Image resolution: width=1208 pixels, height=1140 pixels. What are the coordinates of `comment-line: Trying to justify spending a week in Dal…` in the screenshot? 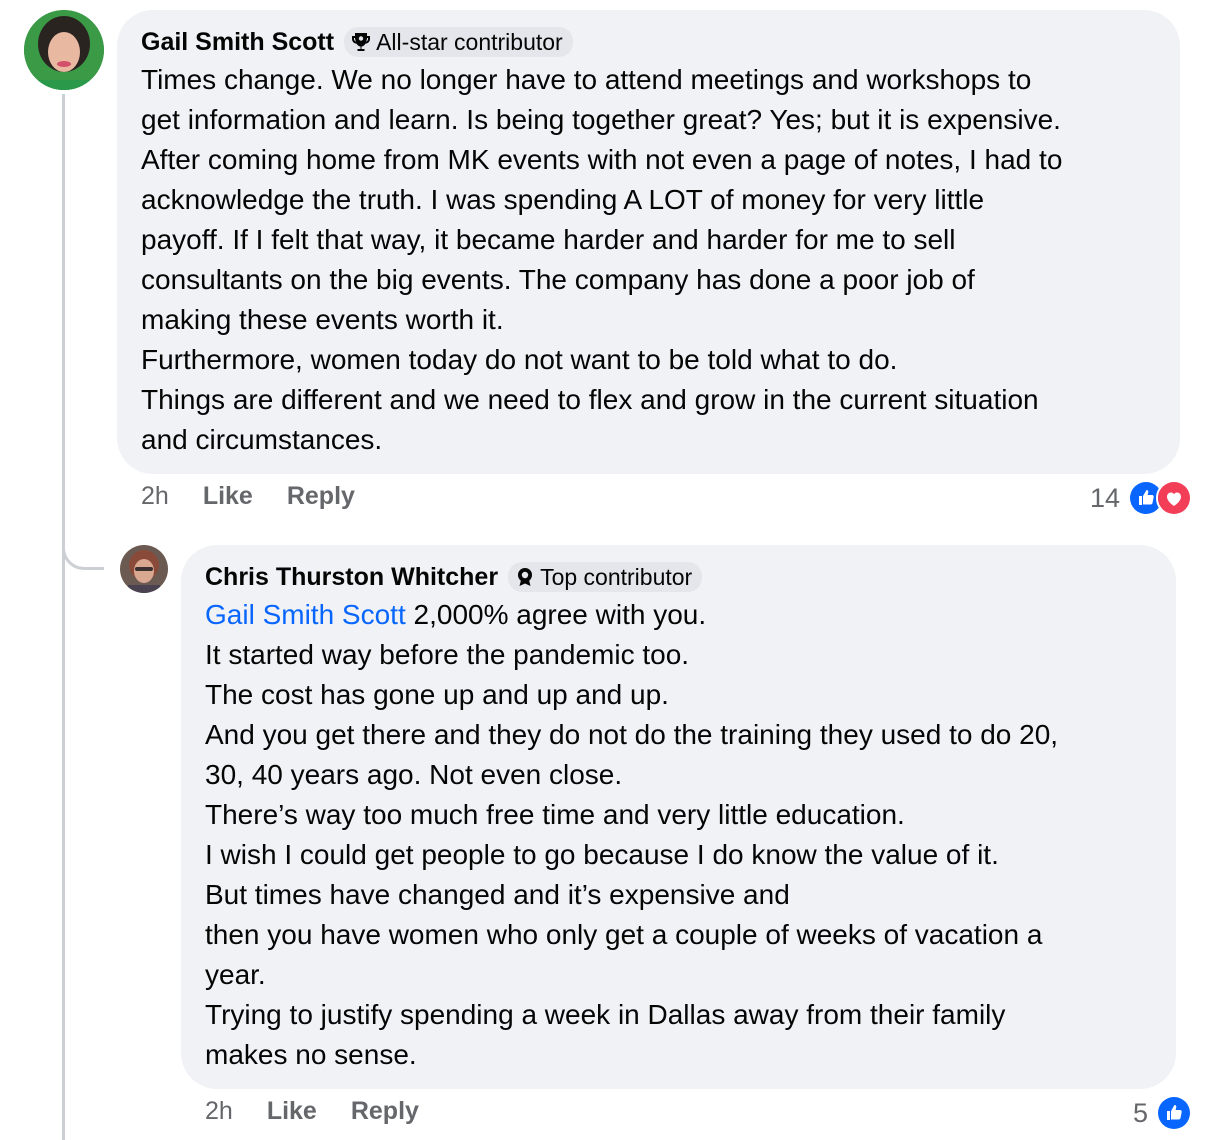 It's located at (605, 1014).